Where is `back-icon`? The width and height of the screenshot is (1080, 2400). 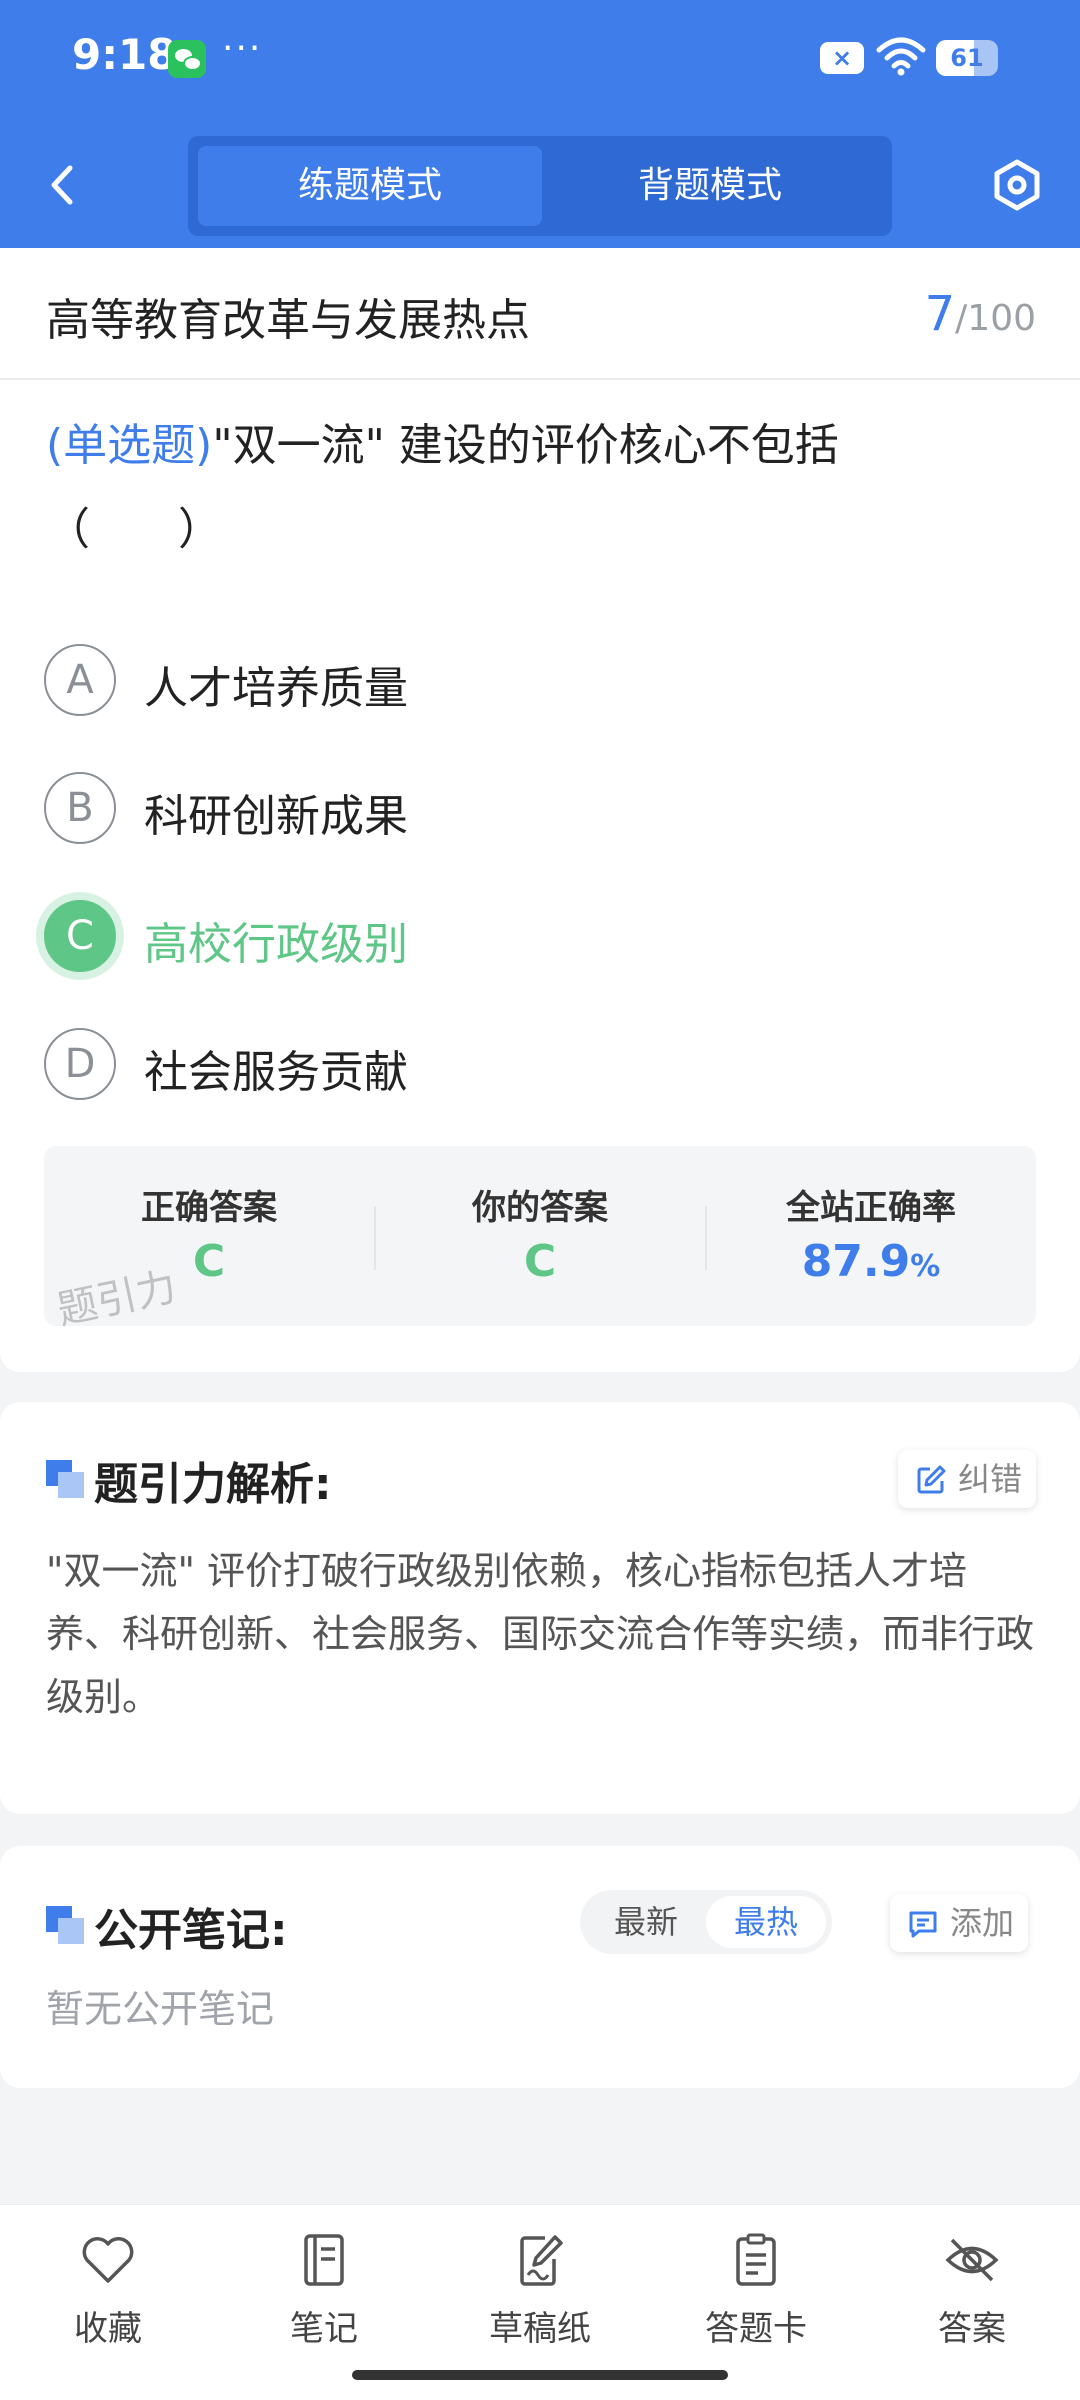
back-icon is located at coordinates (65, 185).